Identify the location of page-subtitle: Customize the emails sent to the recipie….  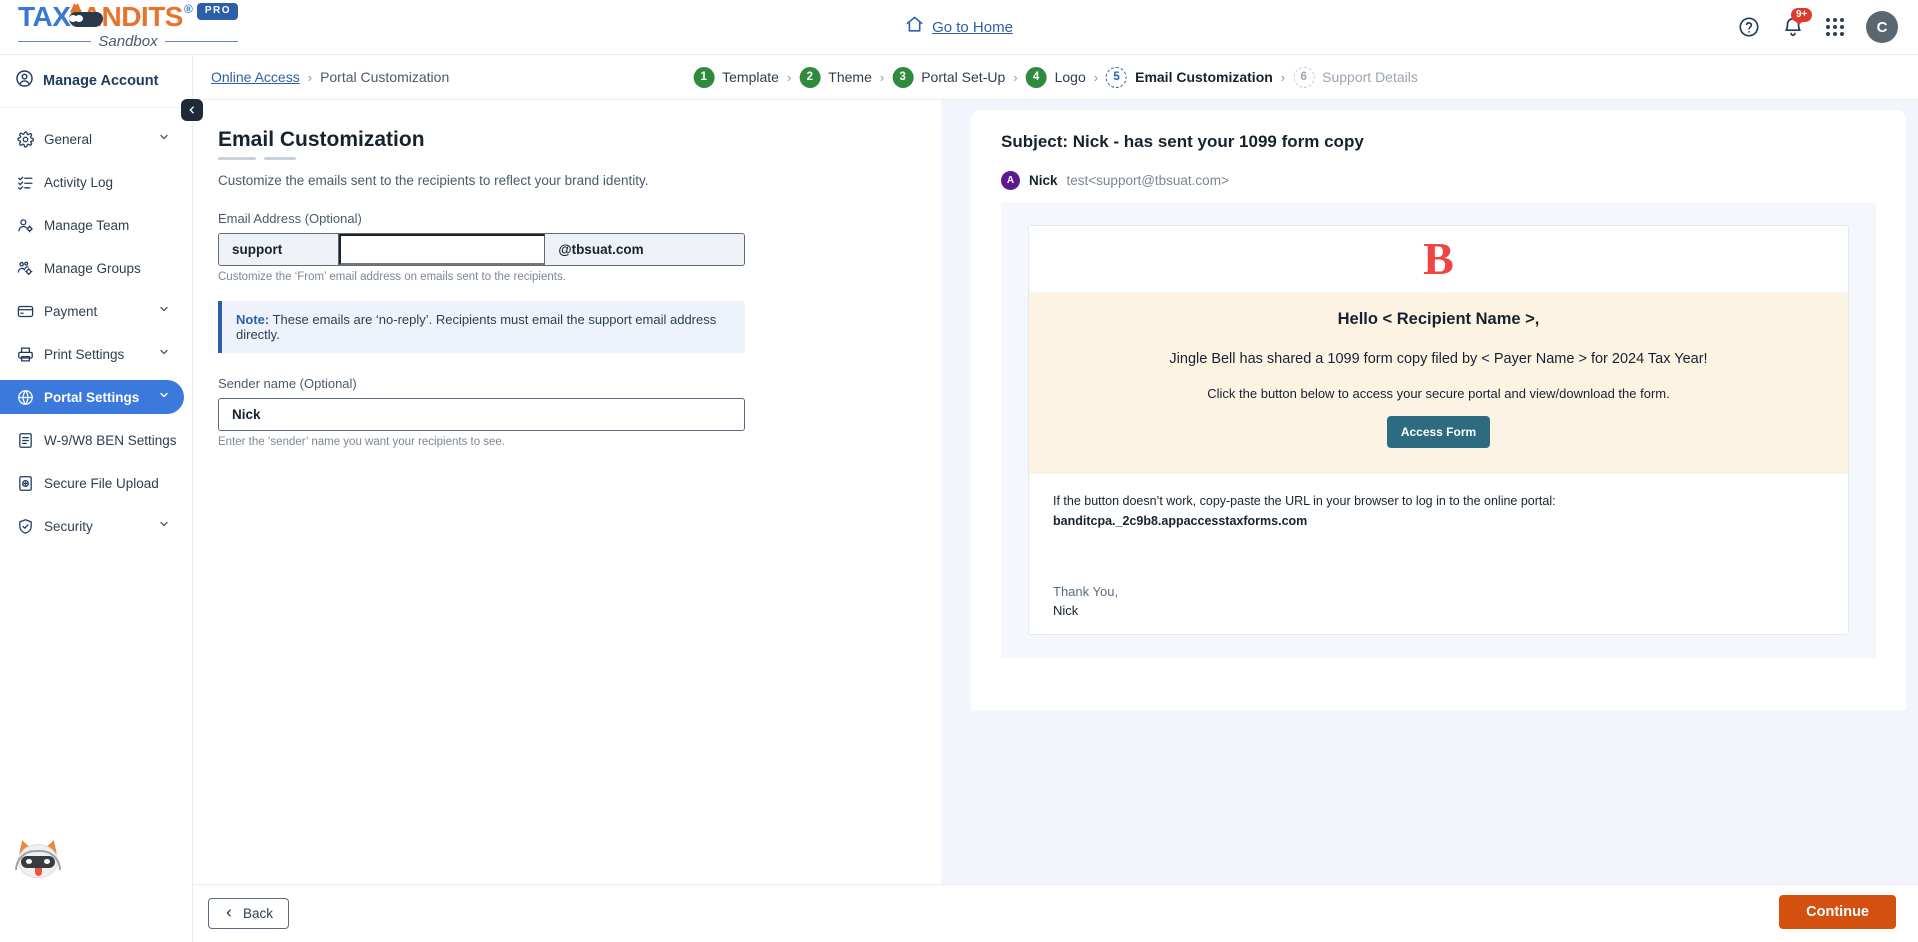
(433, 180).